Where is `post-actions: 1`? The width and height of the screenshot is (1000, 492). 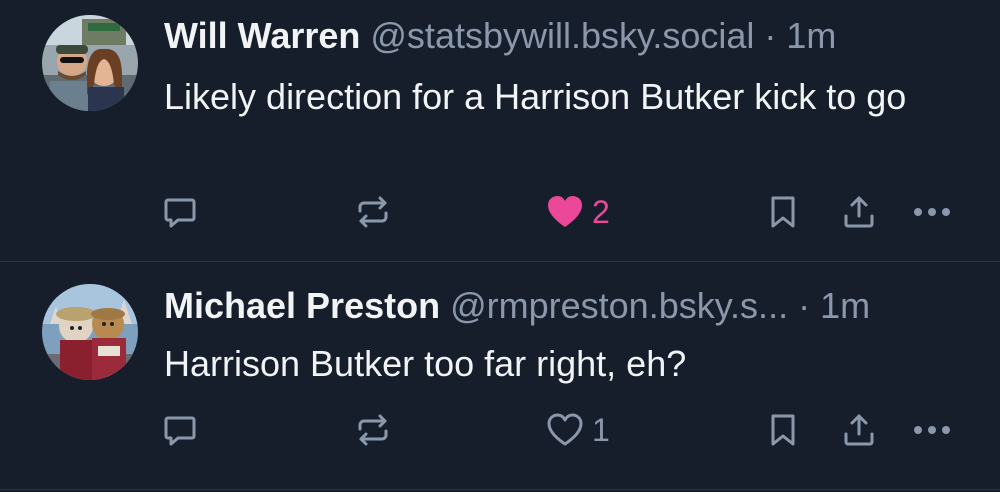 post-actions: 1 is located at coordinates (500, 430).